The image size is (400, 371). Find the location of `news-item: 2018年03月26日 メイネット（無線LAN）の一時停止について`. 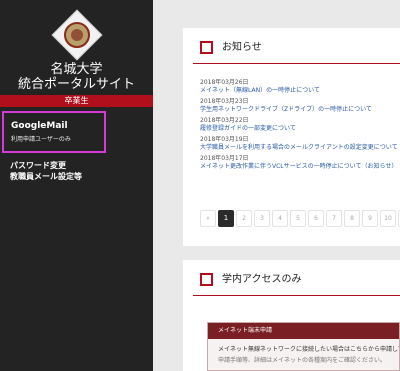

news-item: 2018年03月26日 メイネット（無線LAN）の一時停止について is located at coordinates (300, 88).